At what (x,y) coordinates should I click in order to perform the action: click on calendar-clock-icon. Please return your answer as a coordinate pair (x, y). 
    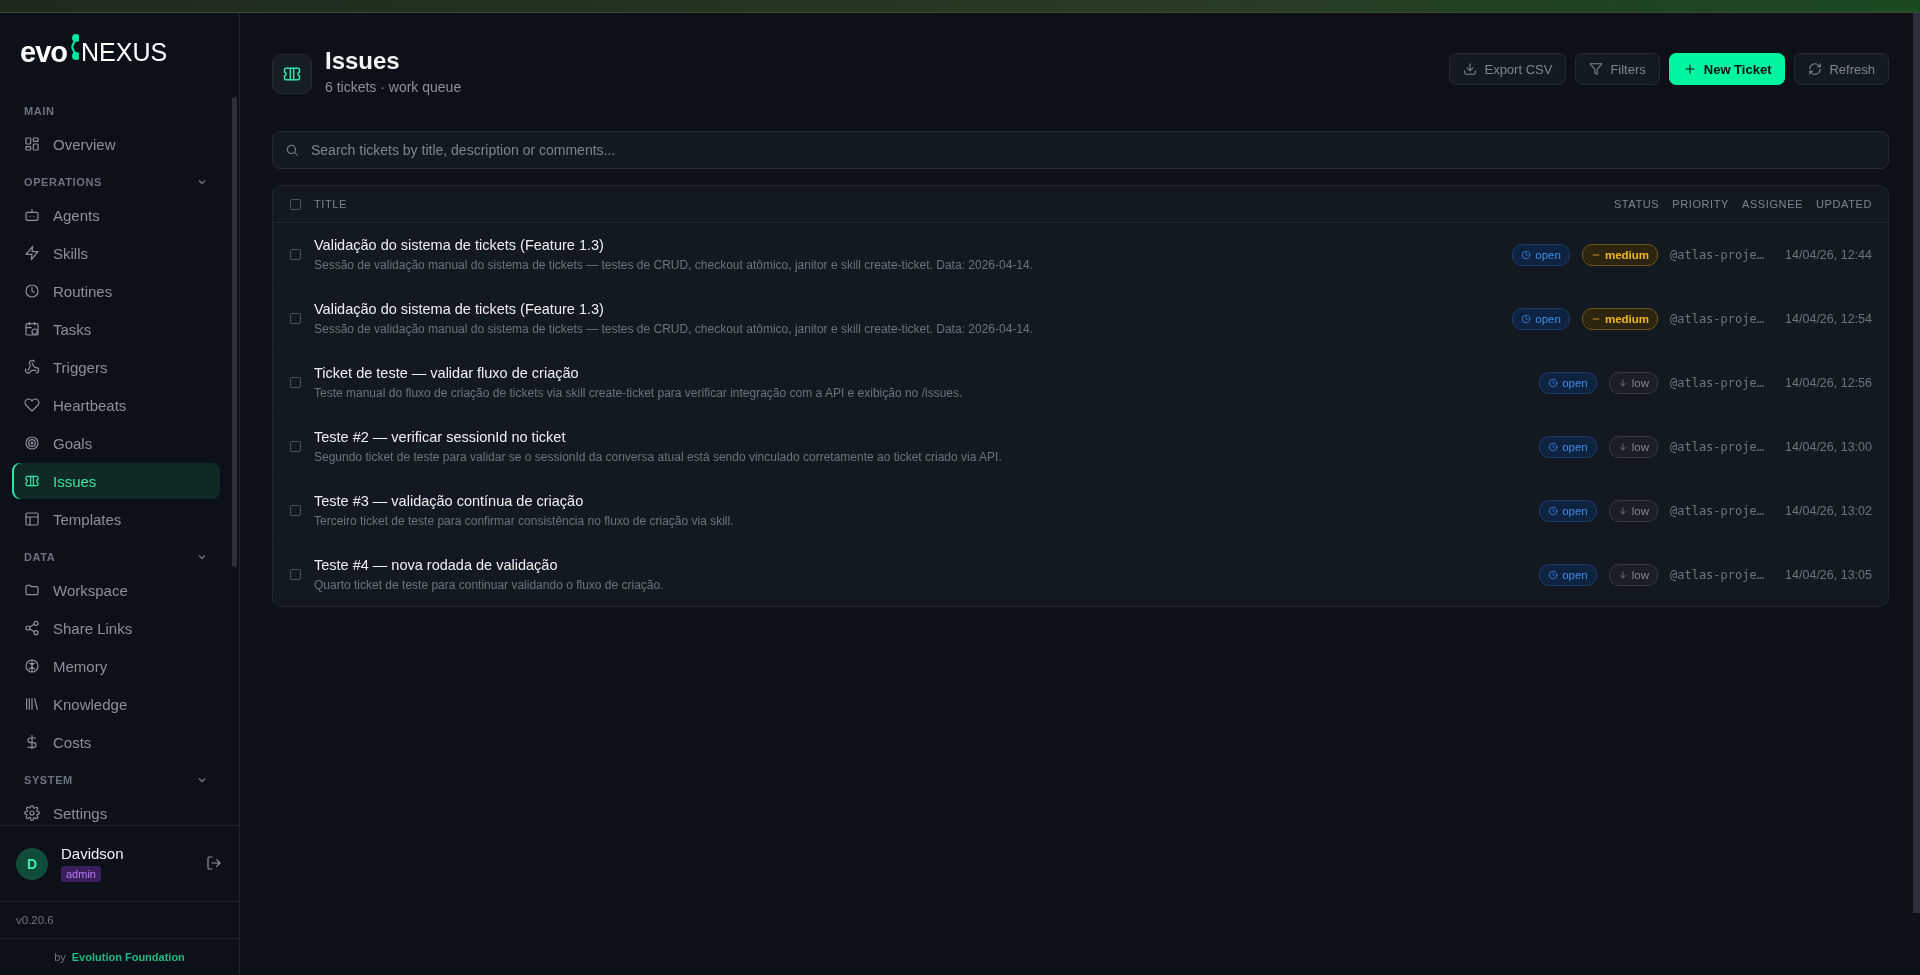
    Looking at the image, I should click on (32, 329).